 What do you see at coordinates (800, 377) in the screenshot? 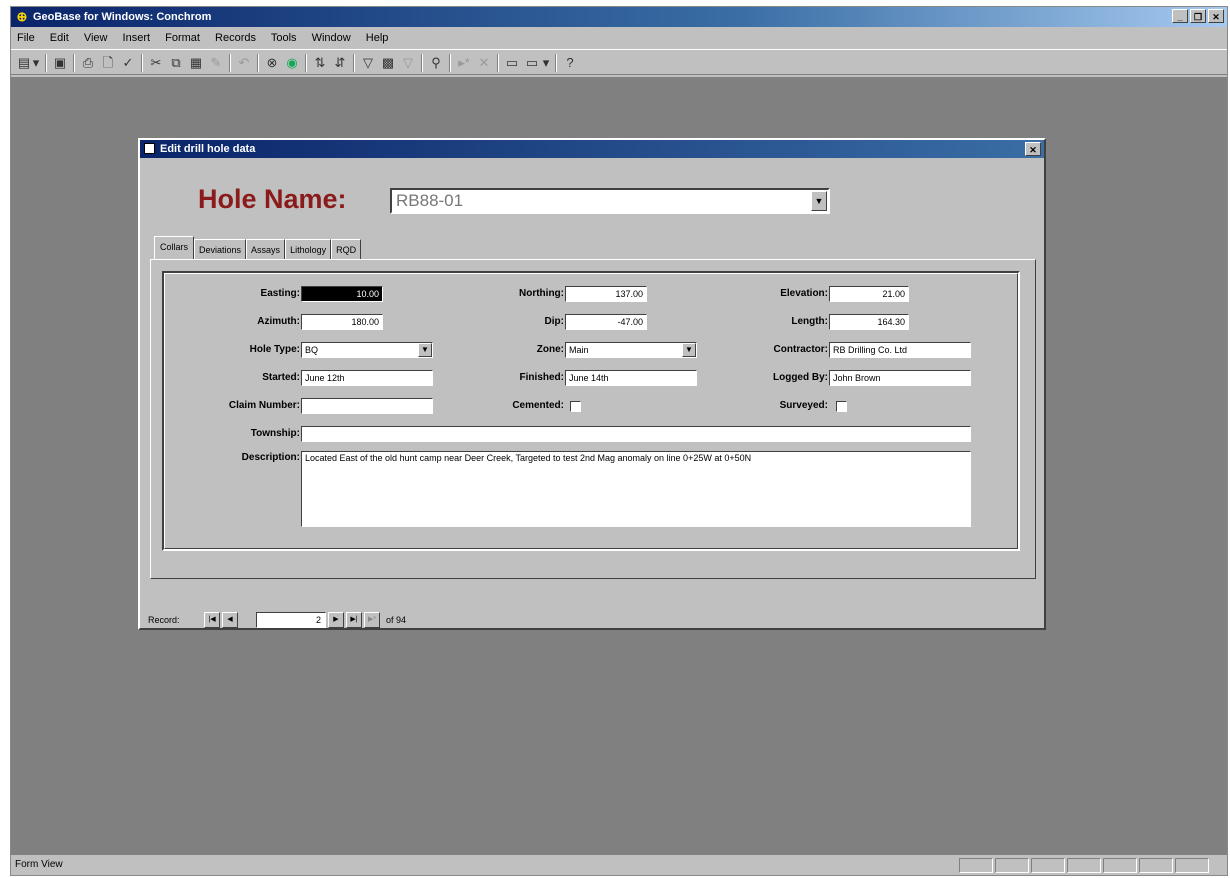
I see `logged-by-label: Logged By:` at bounding box center [800, 377].